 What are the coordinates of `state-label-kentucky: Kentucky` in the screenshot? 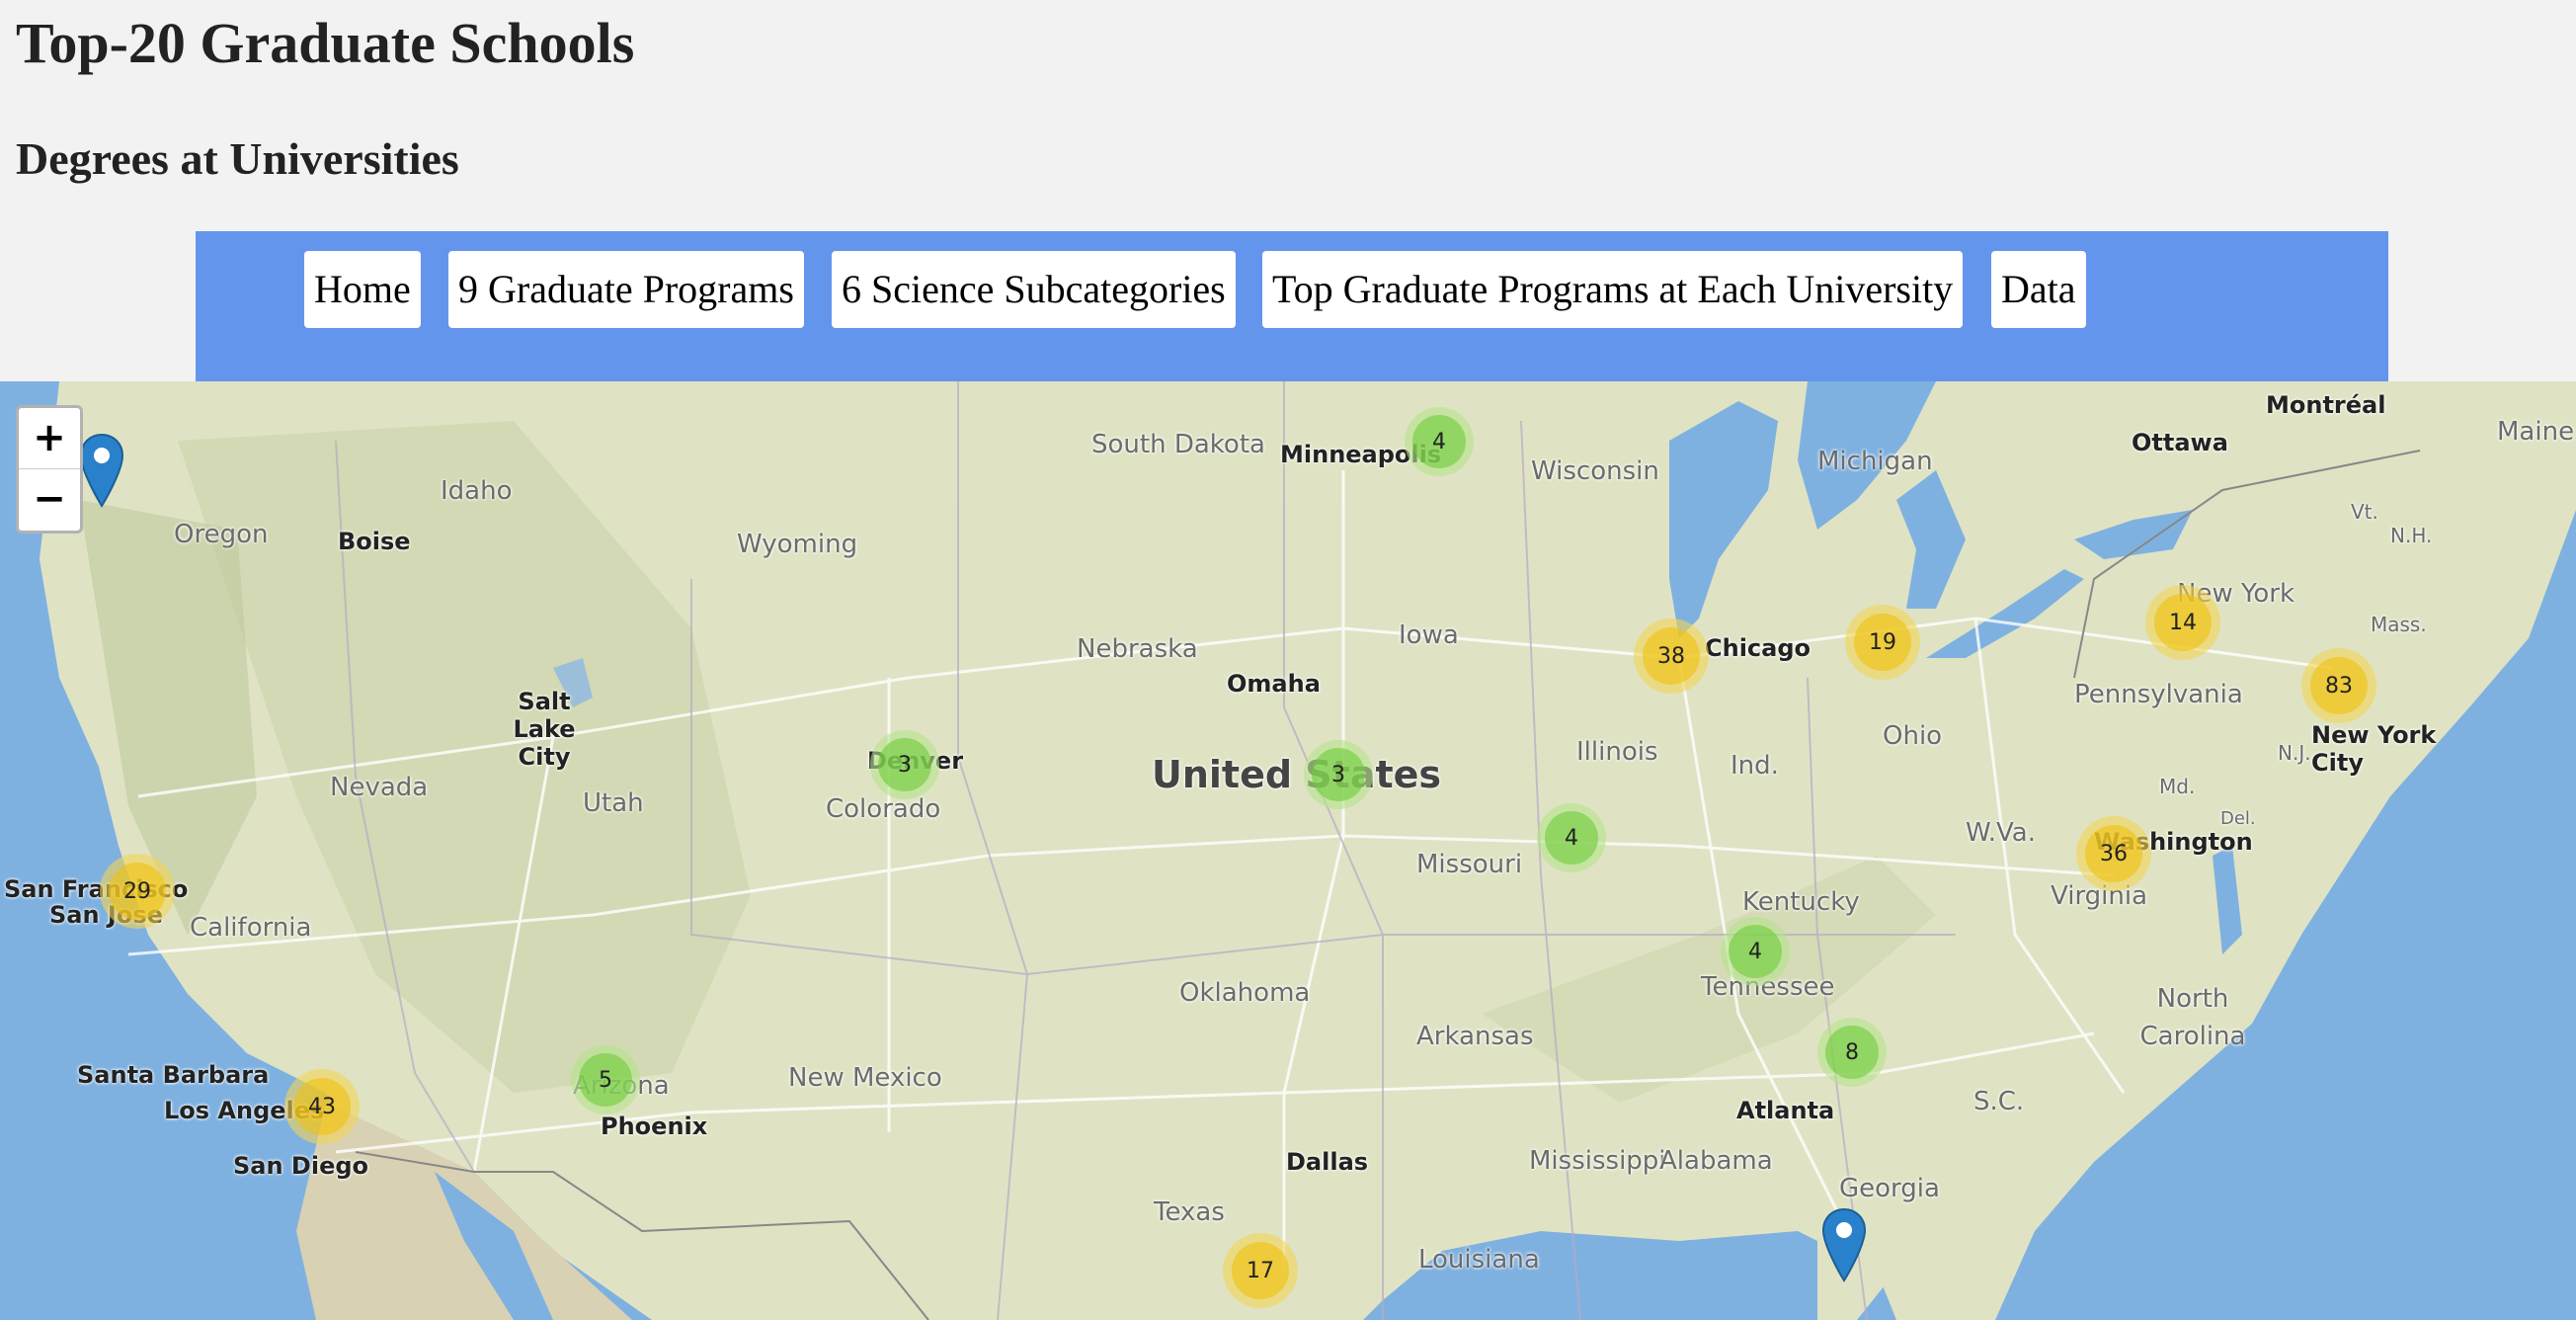 It's located at (1801, 902).